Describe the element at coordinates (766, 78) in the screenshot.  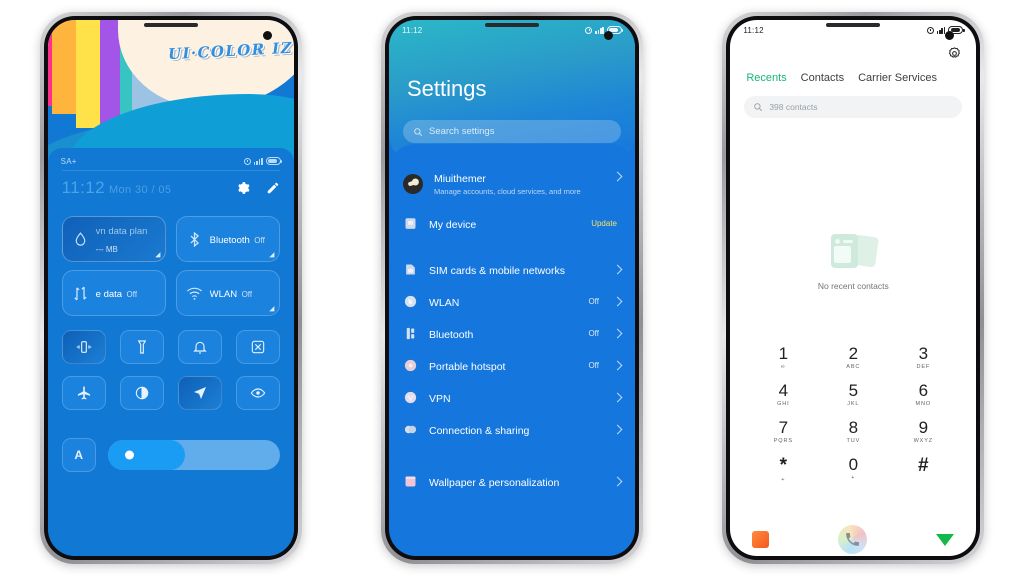
I see `tab-recents: Recents` at that location.